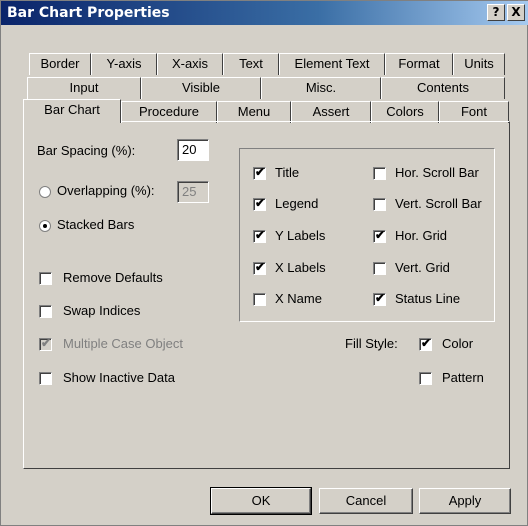 This screenshot has height=526, width=528. I want to click on hor-grid-checkbox: ✔, so click(379, 235).